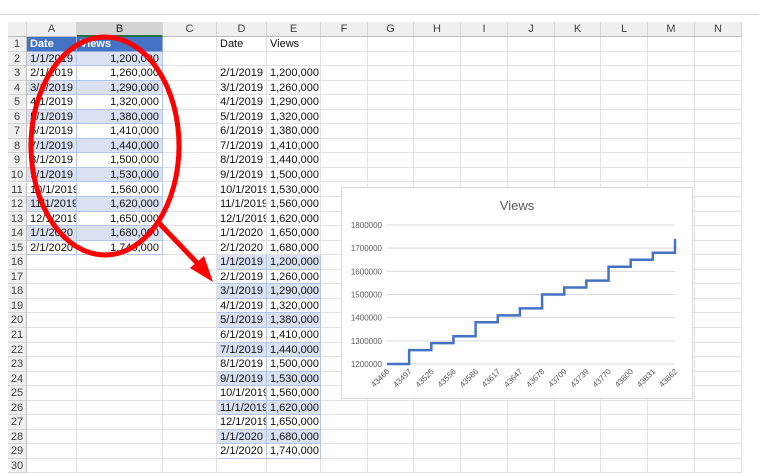 The width and height of the screenshot is (759, 473). I want to click on row-header-21: 21, so click(17, 335).